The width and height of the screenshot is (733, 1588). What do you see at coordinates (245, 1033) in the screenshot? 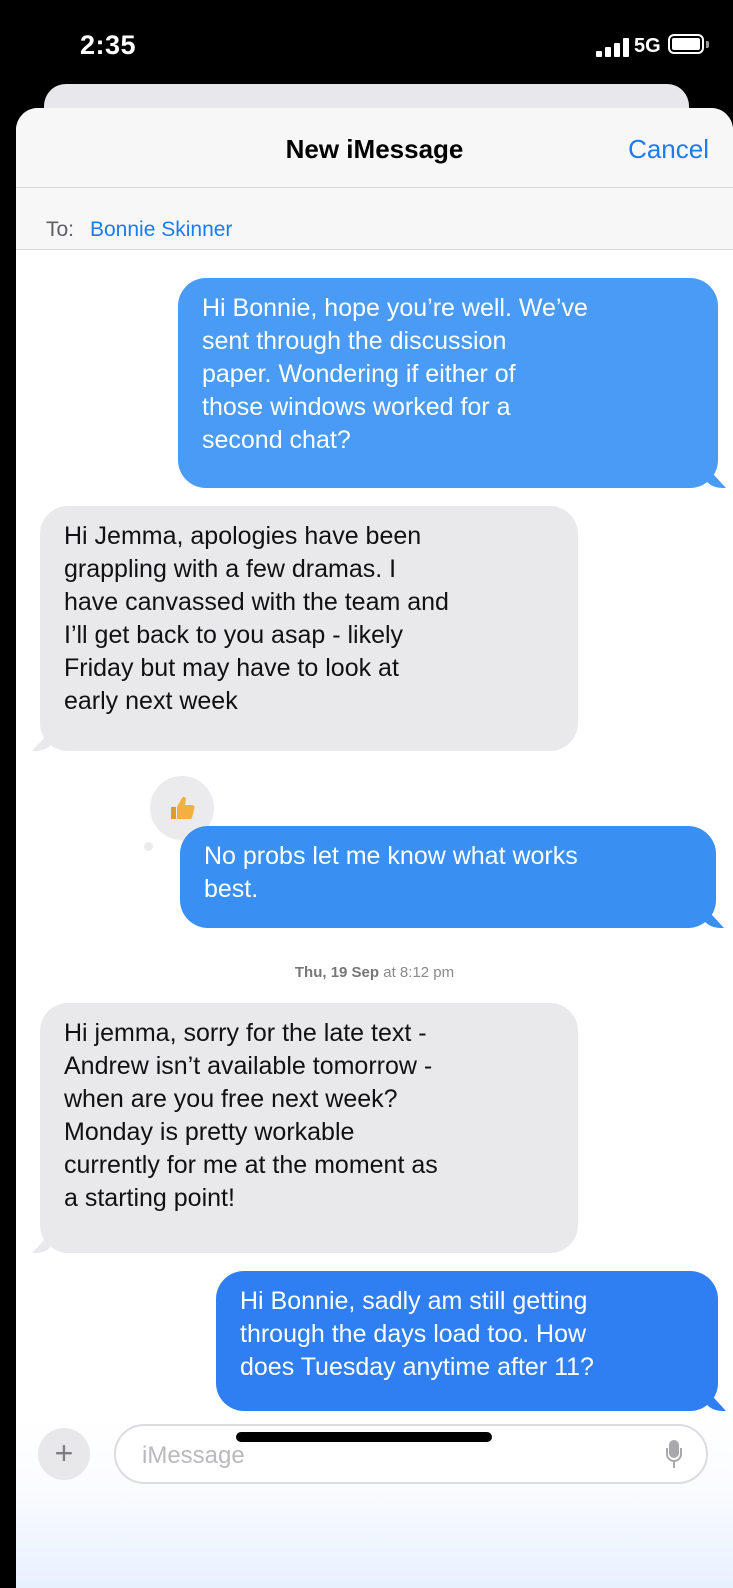
I see `message-line: Hi jemma, sorry for the late text -` at bounding box center [245, 1033].